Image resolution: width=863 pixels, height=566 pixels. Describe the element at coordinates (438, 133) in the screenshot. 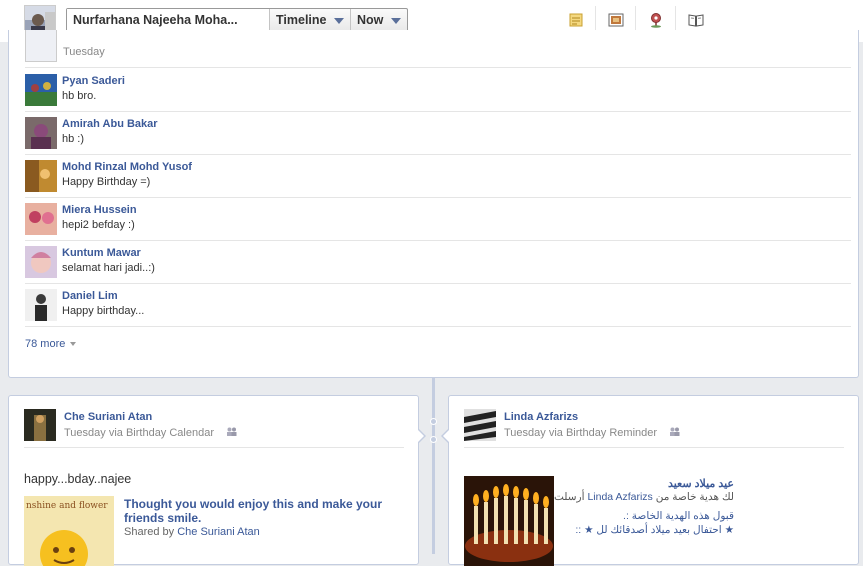

I see `list-item: Amirah Abu Bakar hb :)` at that location.